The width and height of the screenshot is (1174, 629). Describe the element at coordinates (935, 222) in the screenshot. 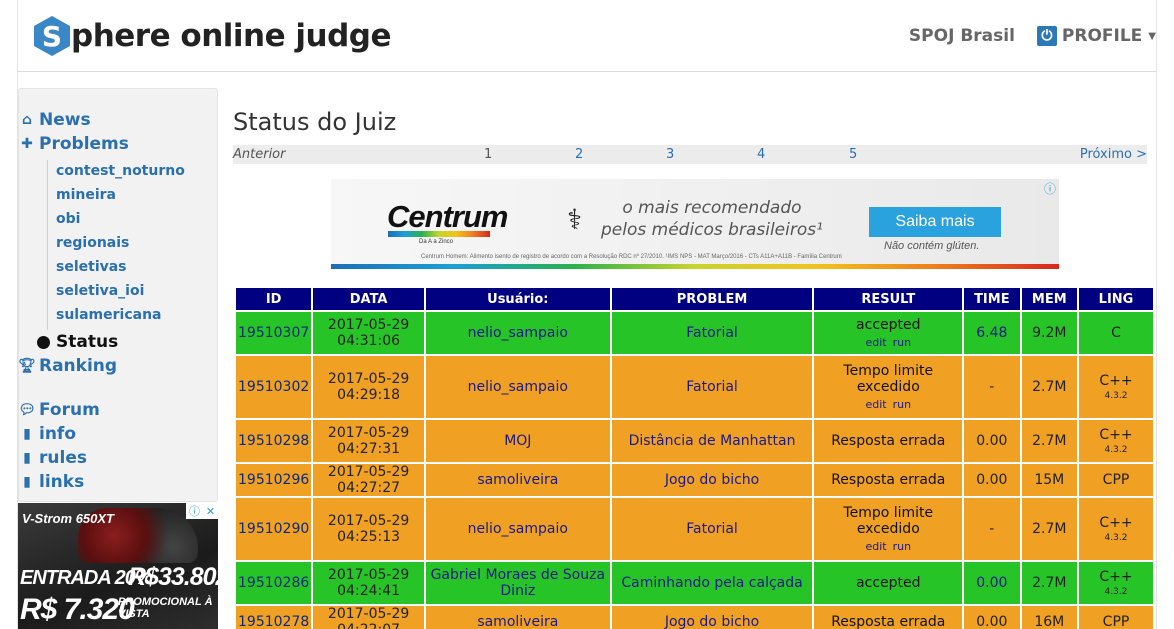

I see `banner-cta-button: Saiba mais` at that location.